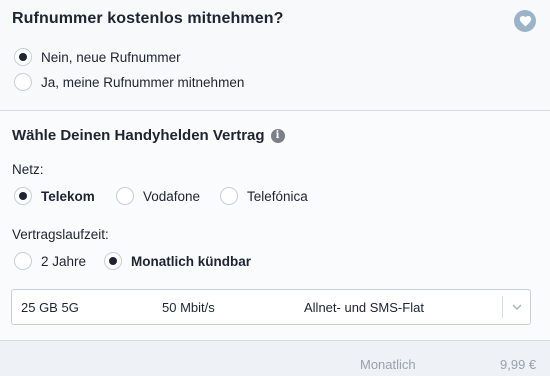 The height and width of the screenshot is (376, 550). I want to click on network-option-telekom: Telekom, so click(54, 196).